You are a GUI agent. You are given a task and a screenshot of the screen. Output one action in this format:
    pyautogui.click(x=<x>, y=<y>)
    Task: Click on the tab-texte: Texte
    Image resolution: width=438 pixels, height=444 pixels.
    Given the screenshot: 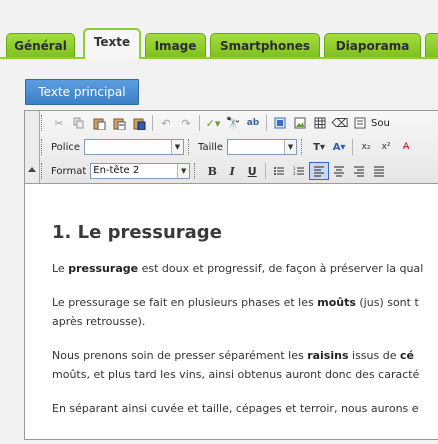 What is the action you would take?
    pyautogui.click(x=112, y=43)
    